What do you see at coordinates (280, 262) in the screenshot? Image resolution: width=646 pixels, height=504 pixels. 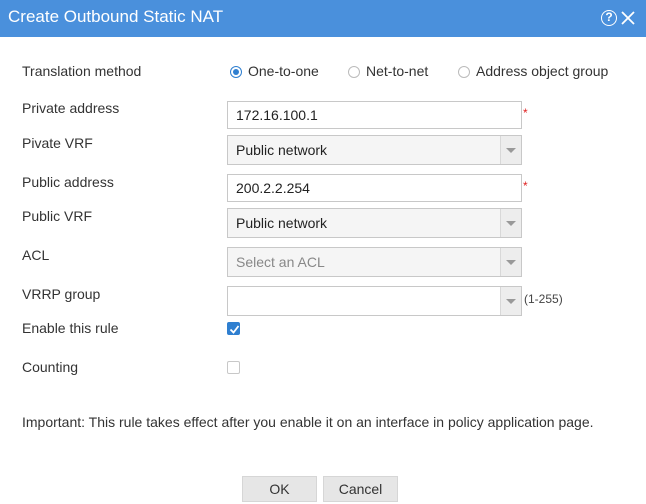 I see `acl-placeholder: Select an ACL` at bounding box center [280, 262].